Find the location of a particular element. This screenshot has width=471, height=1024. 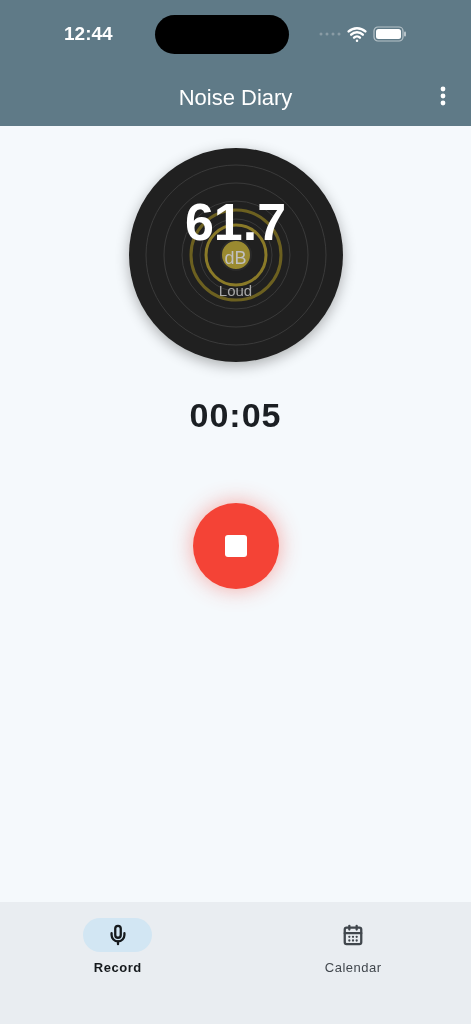

status-time: 12:44 is located at coordinates (89, 33).